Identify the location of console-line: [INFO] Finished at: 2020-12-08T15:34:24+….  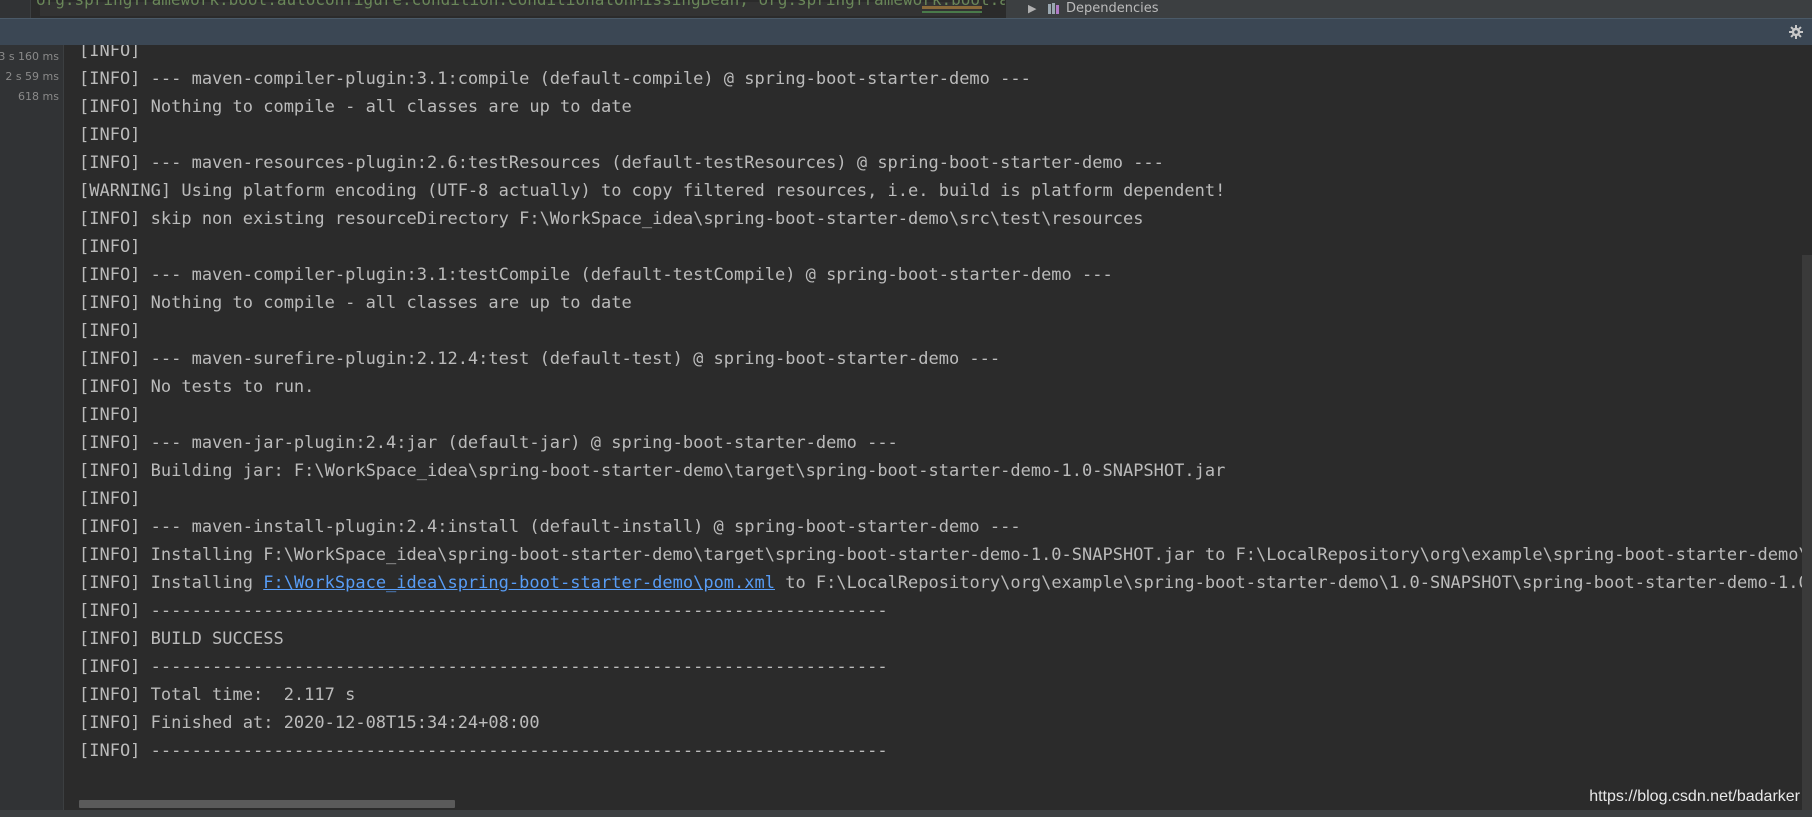
(309, 723).